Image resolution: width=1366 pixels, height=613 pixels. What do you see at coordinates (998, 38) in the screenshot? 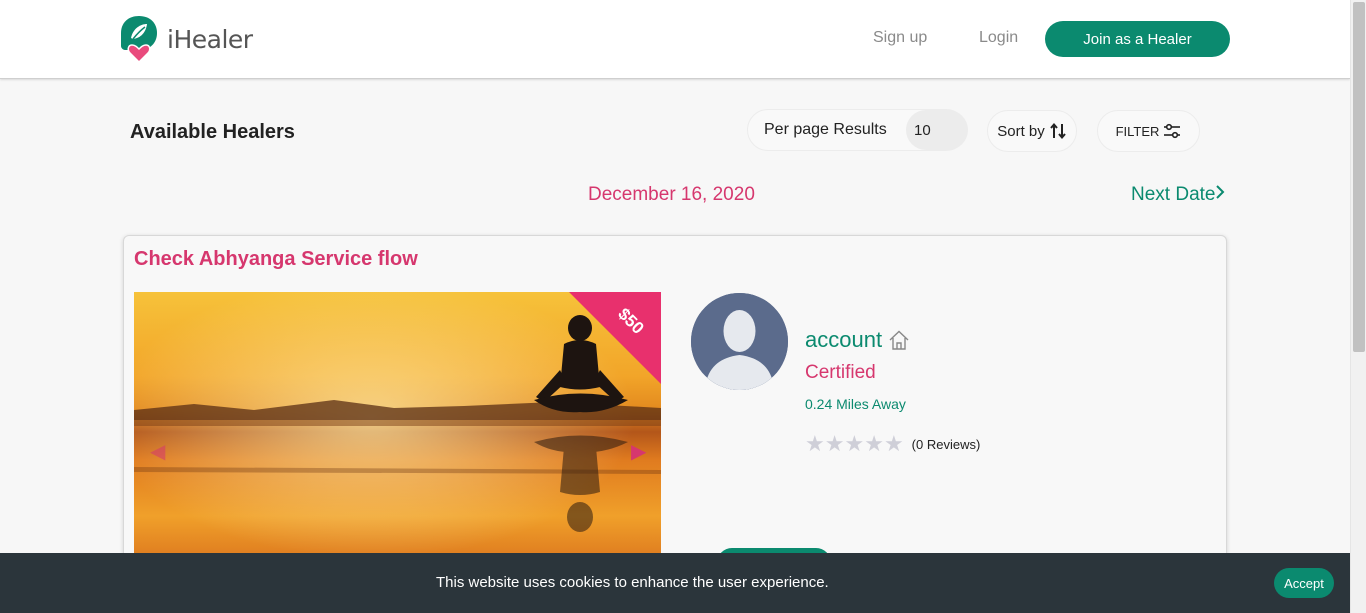
I see `login-link: Login` at bounding box center [998, 38].